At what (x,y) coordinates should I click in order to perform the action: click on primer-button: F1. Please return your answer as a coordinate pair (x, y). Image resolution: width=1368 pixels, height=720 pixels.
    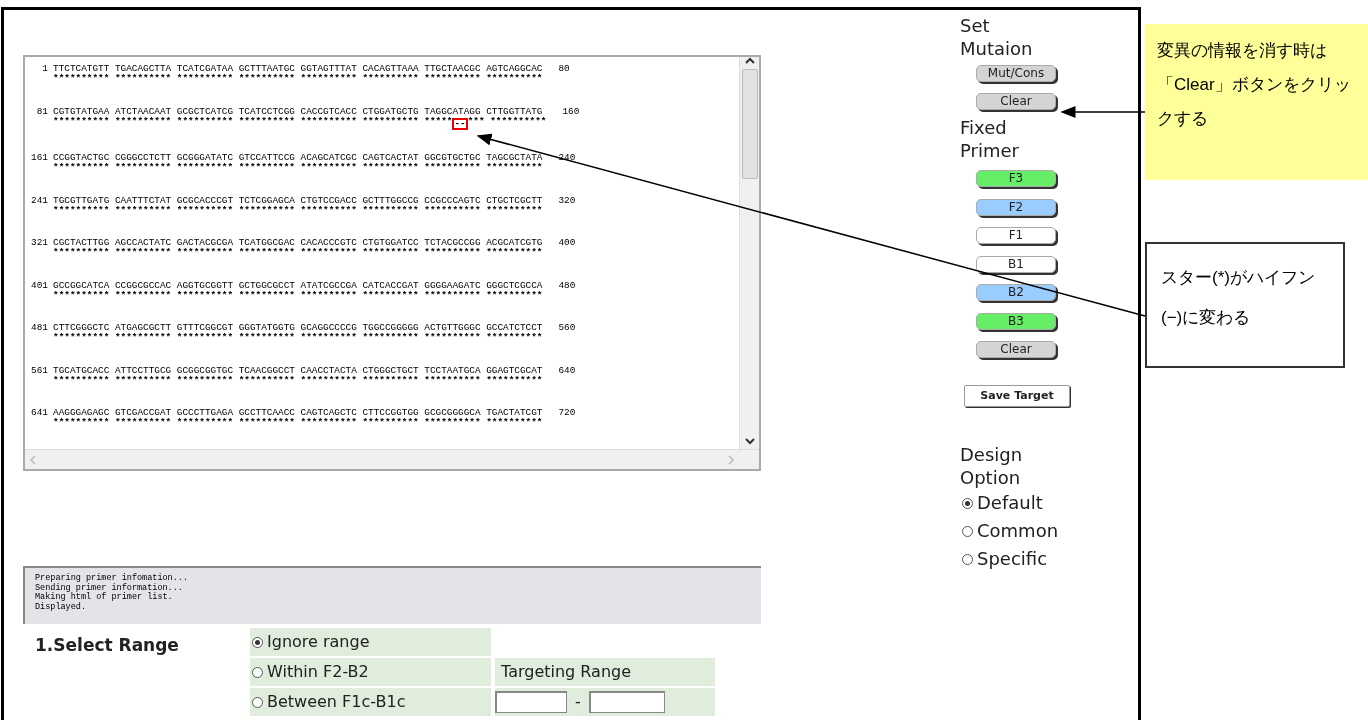
    Looking at the image, I should click on (1016, 235).